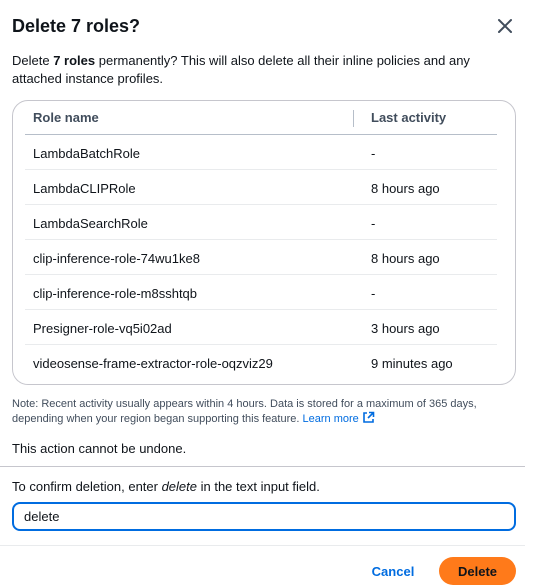 This screenshot has width=537, height=588. Describe the element at coordinates (409, 117) in the screenshot. I see `column-header-last-activity: Last activity` at that location.